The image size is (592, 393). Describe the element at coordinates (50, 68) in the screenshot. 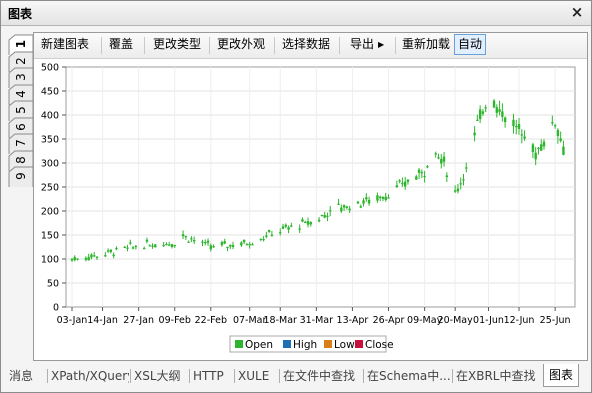

I see `y-tick-label: 500` at that location.